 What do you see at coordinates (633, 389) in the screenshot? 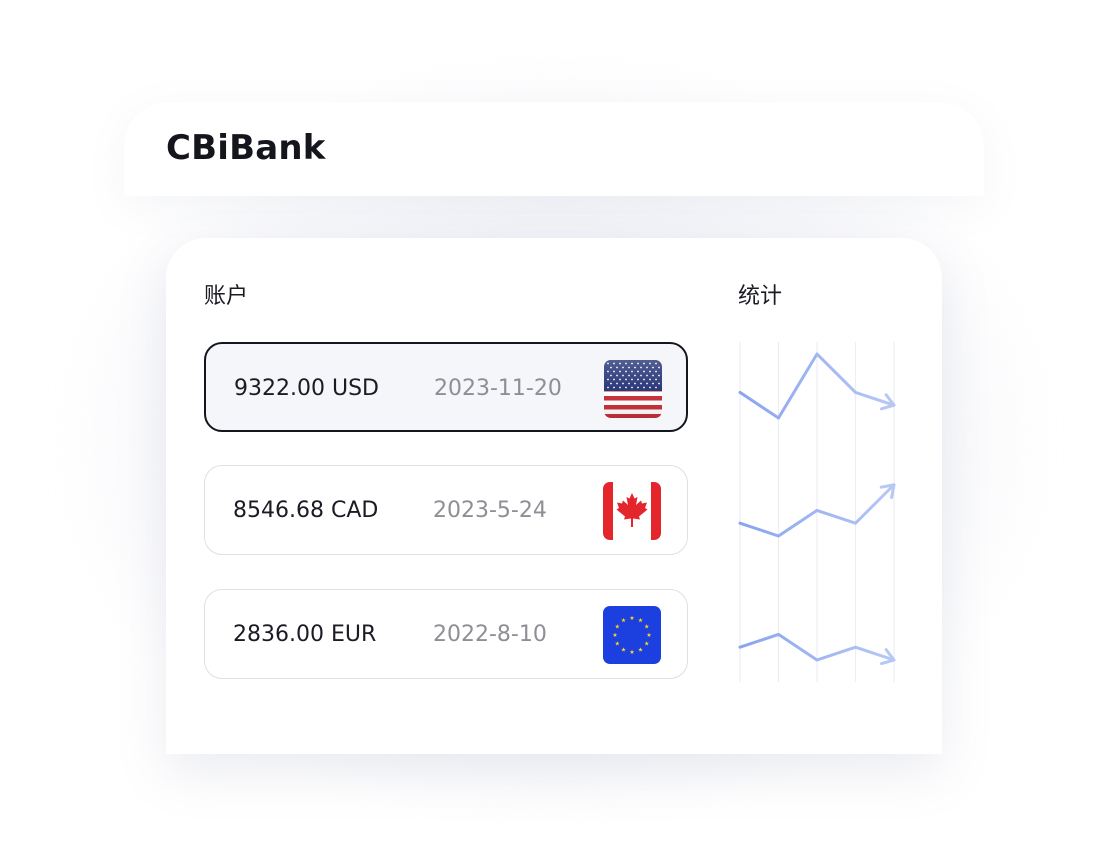
I see `us-flag-icon` at bounding box center [633, 389].